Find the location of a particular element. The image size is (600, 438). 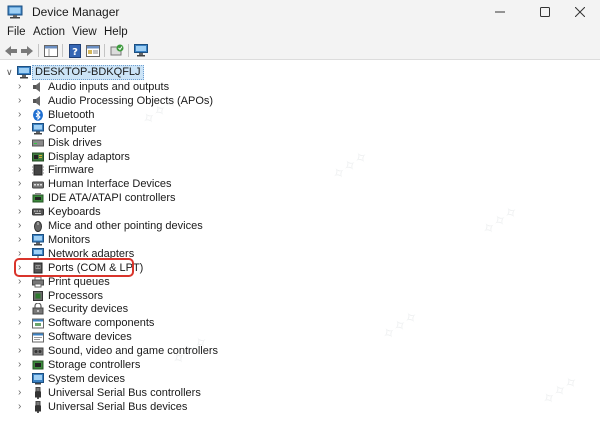

tree-item-label: Audio Processing Objects (APOs) is located at coordinates (131, 100).